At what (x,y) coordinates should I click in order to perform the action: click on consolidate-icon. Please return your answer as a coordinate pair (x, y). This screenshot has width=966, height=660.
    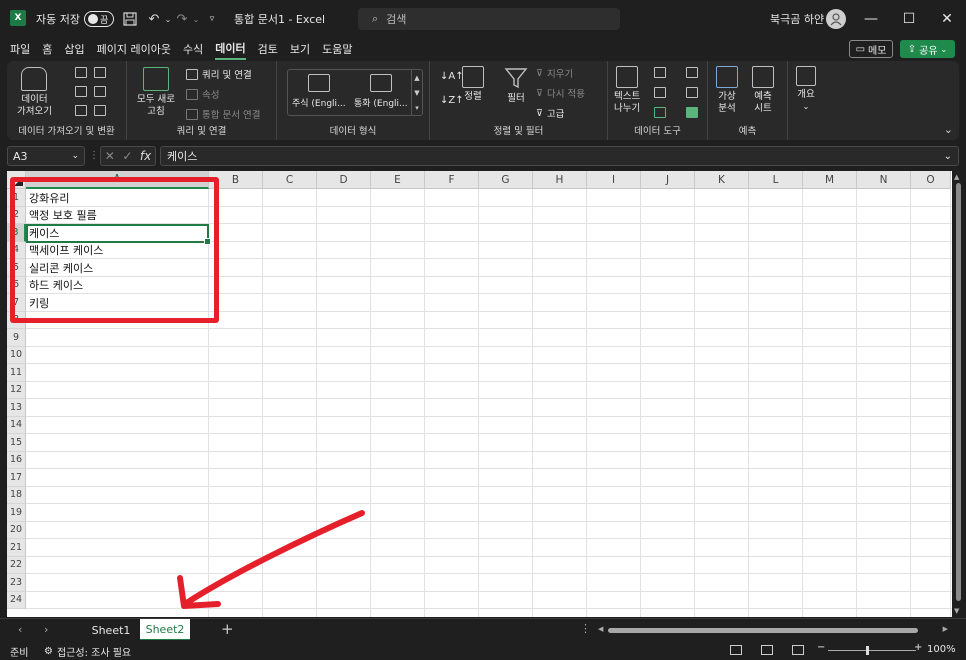
    Looking at the image, I should click on (692, 72).